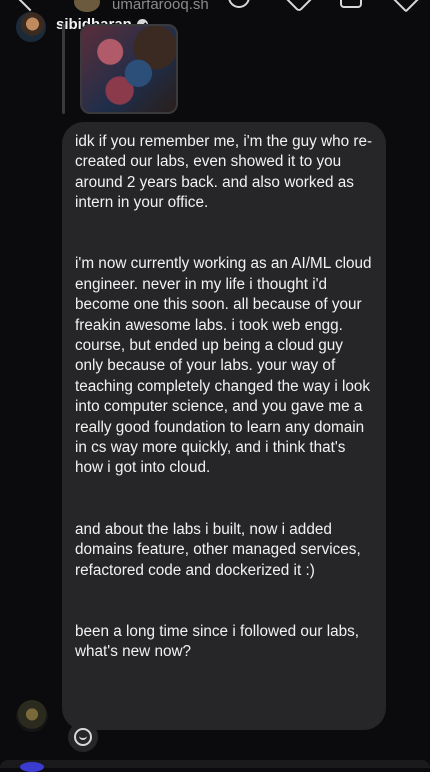  What do you see at coordinates (32, 716) in the screenshot?
I see `sender-avatar` at bounding box center [32, 716].